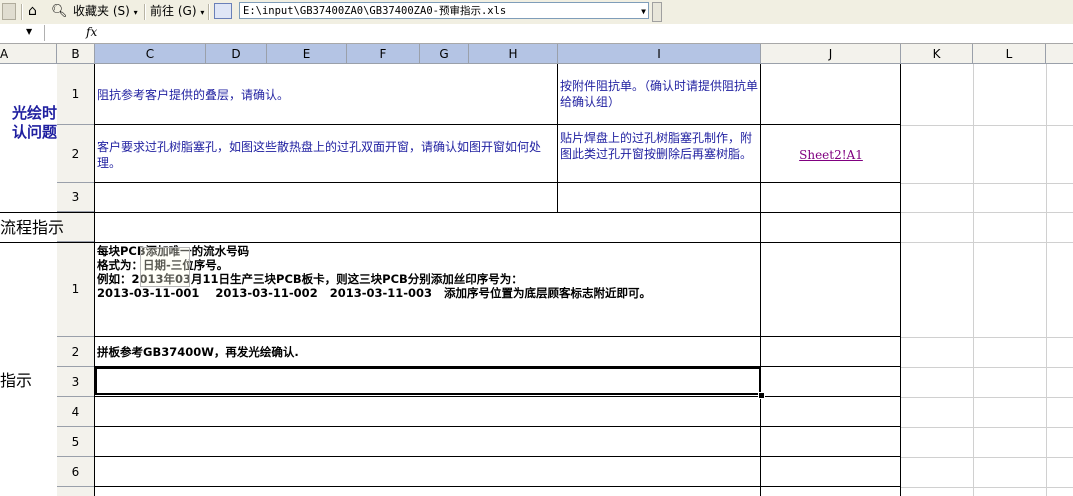 Image resolution: width=1073 pixels, height=496 pixels. What do you see at coordinates (326, 155) in the screenshot?
I see `cell-question-2: 客户要求过孔树脂塞孔，如图这些散热盘上的过孔双面开窗，请确认如图开窗如何处理。` at bounding box center [326, 155].